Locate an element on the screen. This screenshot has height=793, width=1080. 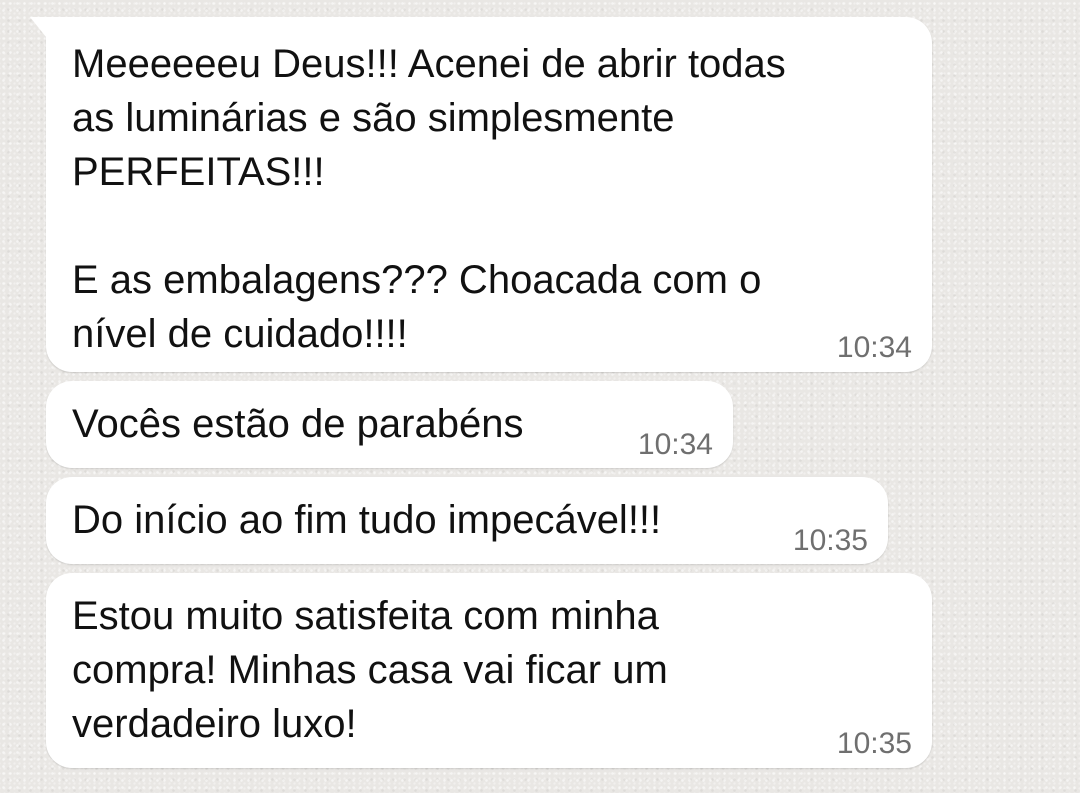
incoming-message-bubble: Vocês estão de parabéns 10:34 is located at coordinates (389, 424).